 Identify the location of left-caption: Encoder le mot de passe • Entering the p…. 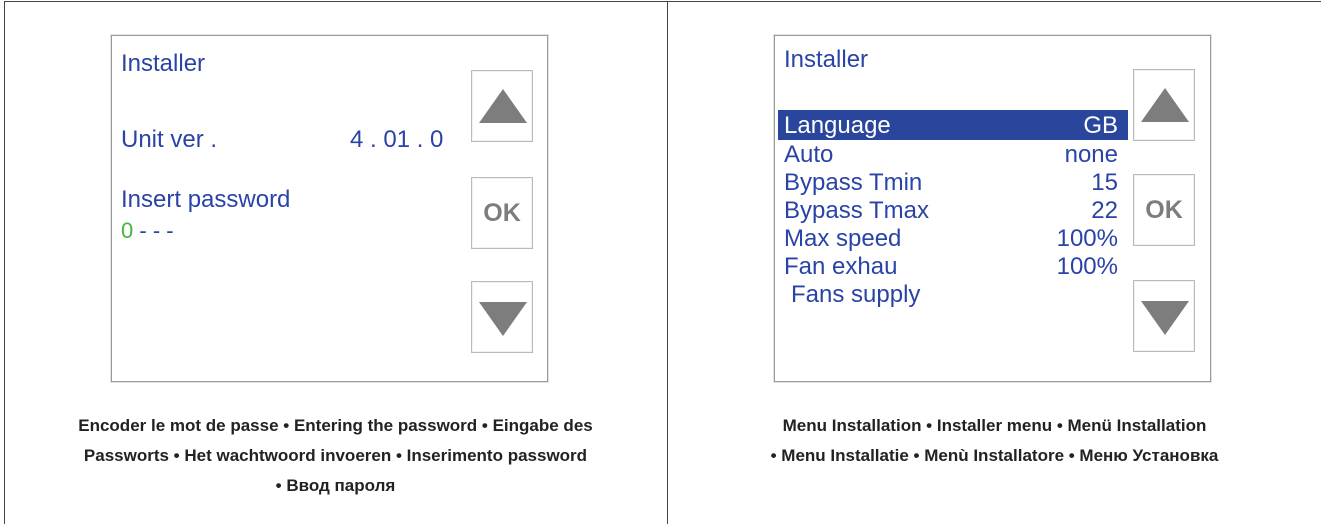
(335, 456).